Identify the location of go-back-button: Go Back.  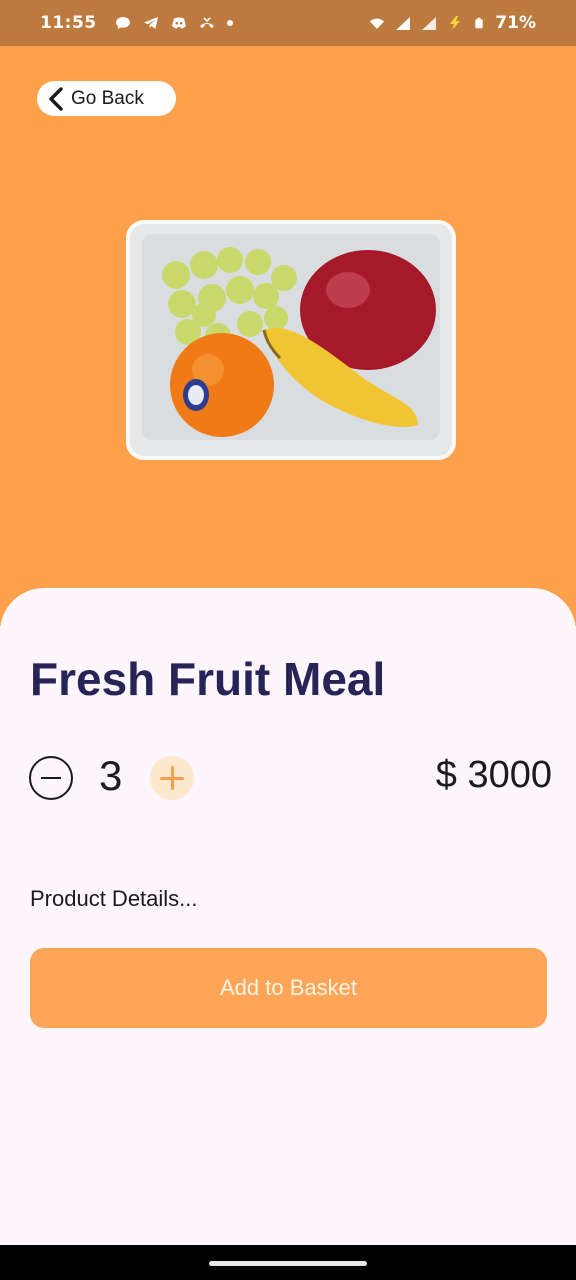
(106, 98).